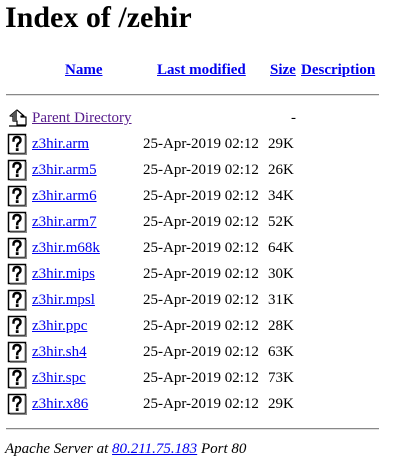  I want to click on server-signature: Apache Server at 80.211.75.183 Port 80, so click(125, 449).